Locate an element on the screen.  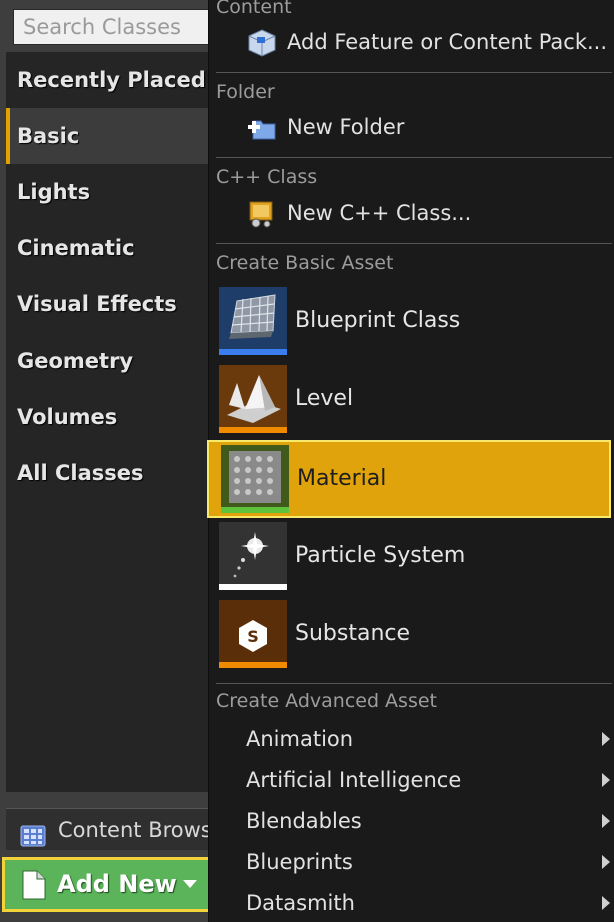
add-new-button: Add New is located at coordinates (107, 884).